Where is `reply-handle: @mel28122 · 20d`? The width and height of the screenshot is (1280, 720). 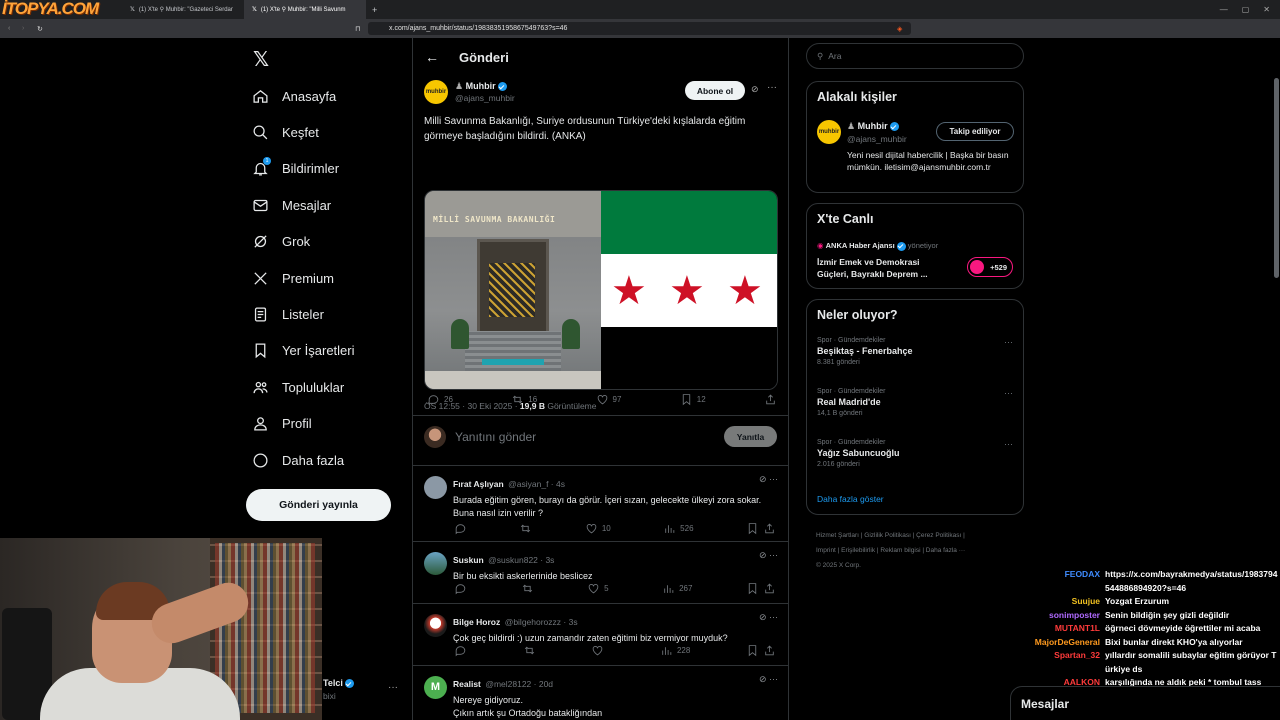 reply-handle: @mel28122 · 20d is located at coordinates (519, 684).